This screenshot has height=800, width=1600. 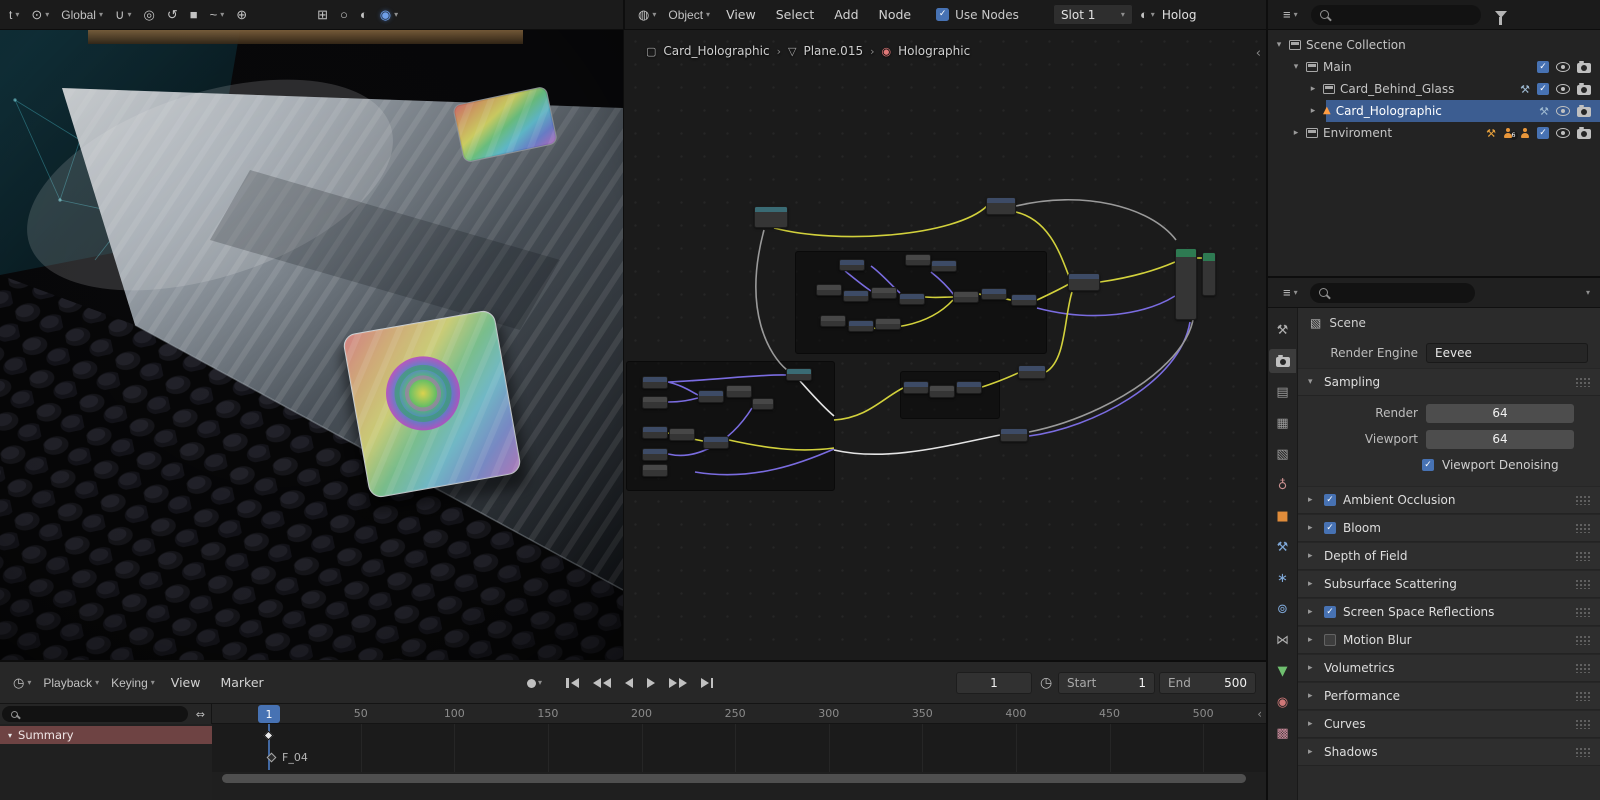 What do you see at coordinates (1282, 578) in the screenshot?
I see `particles-tab: ∗` at bounding box center [1282, 578].